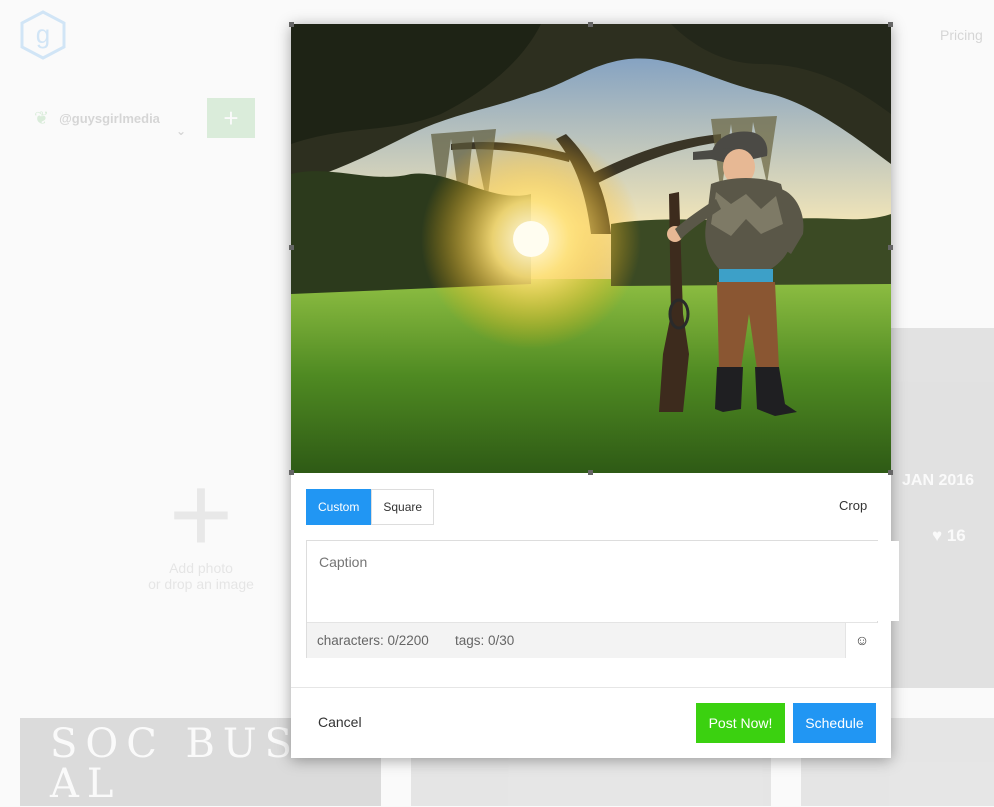  Describe the element at coordinates (603, 581) in the screenshot. I see `caption-input` at that location.